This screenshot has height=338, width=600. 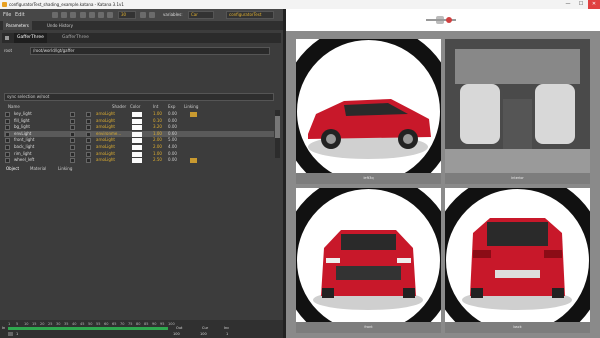 I want to click on frame-field: 30, so click(x=127, y=15).